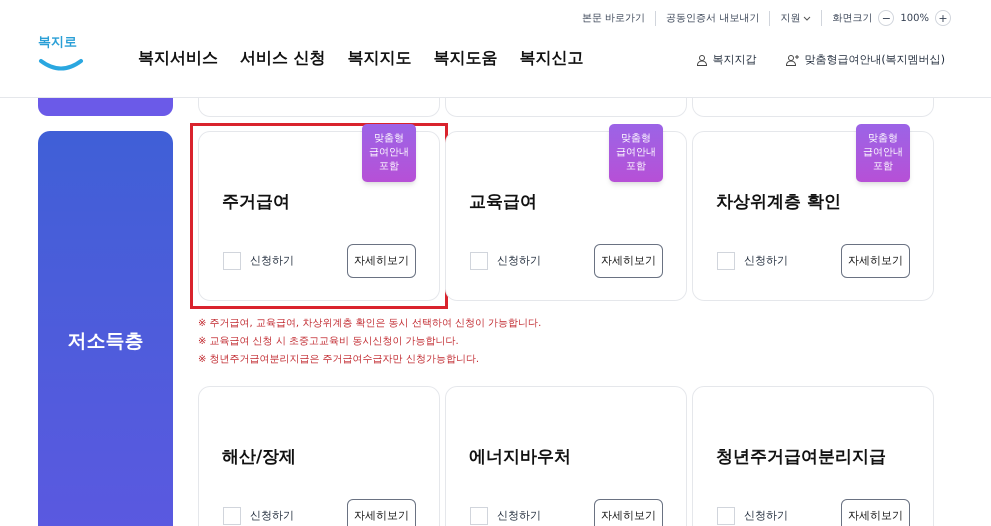 The width and height of the screenshot is (991, 526). I want to click on person-icon, so click(702, 60).